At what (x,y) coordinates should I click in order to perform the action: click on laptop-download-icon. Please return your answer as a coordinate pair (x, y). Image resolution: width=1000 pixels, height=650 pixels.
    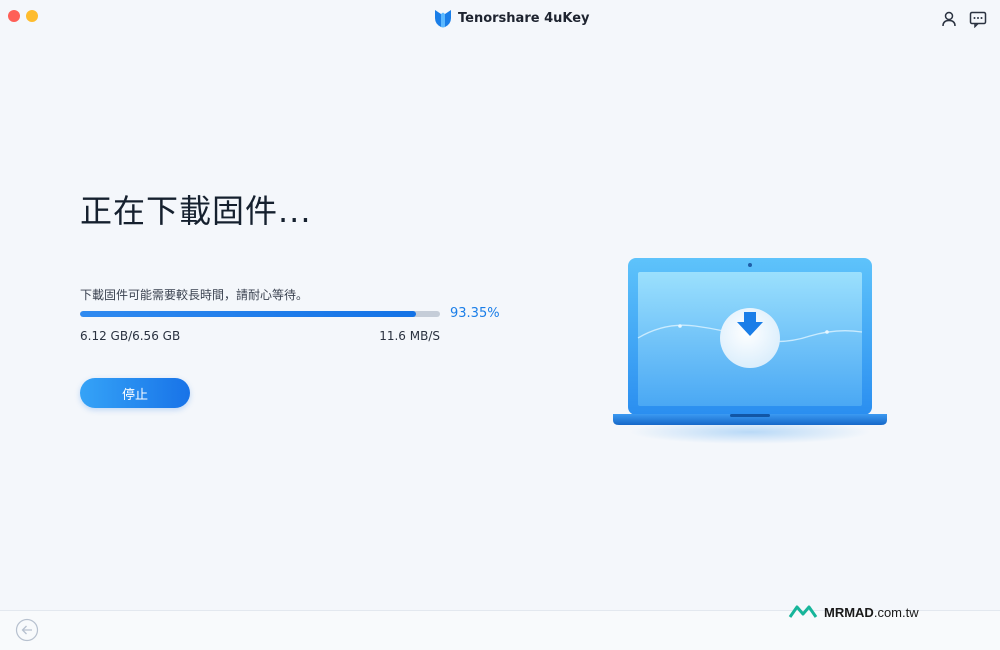
    Looking at the image, I should click on (750, 351).